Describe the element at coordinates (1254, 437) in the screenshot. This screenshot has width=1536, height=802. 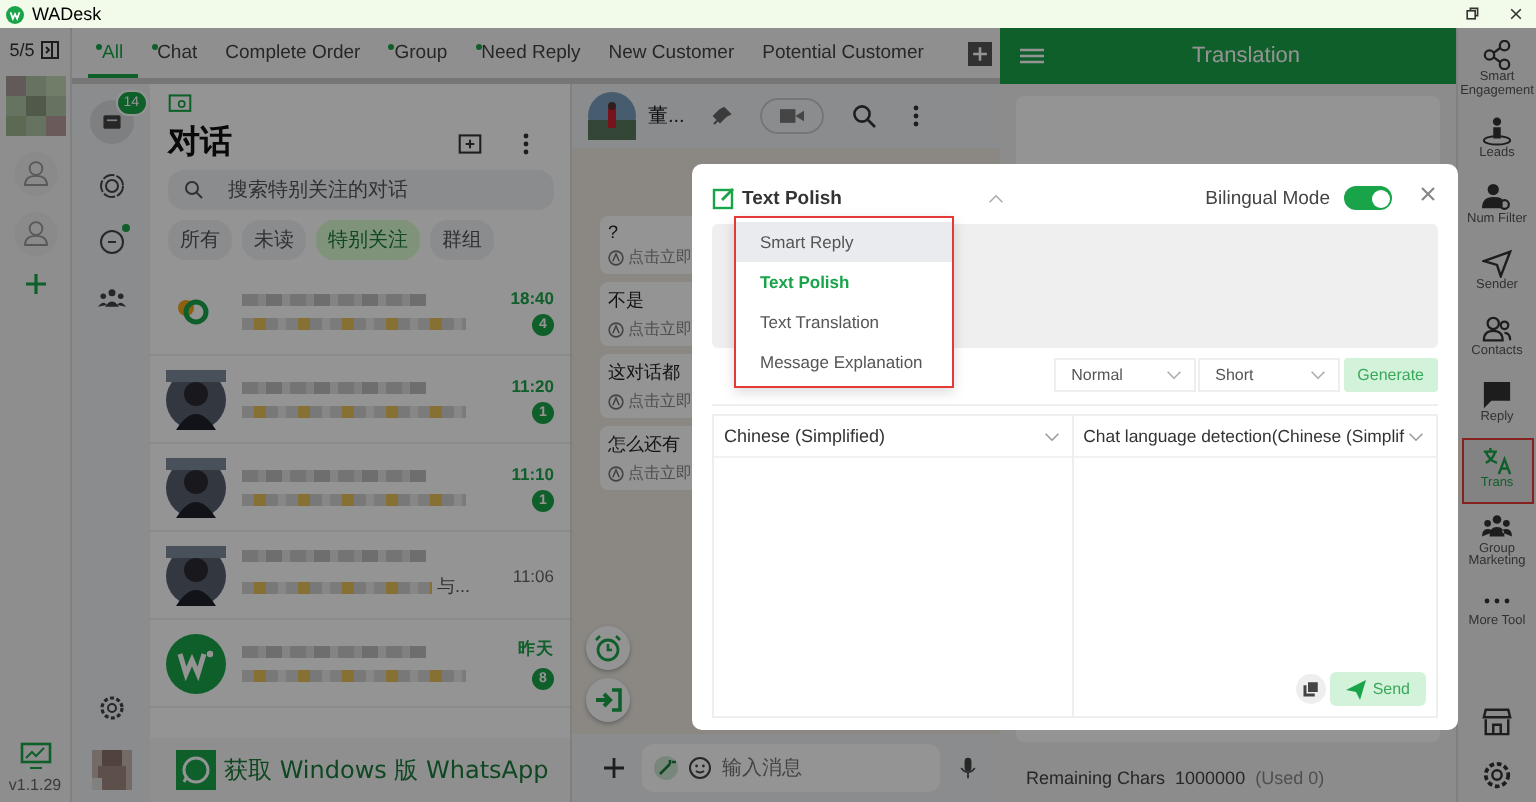
I see `target-language-select: Chat language detection(Chinese (Simplif` at that location.